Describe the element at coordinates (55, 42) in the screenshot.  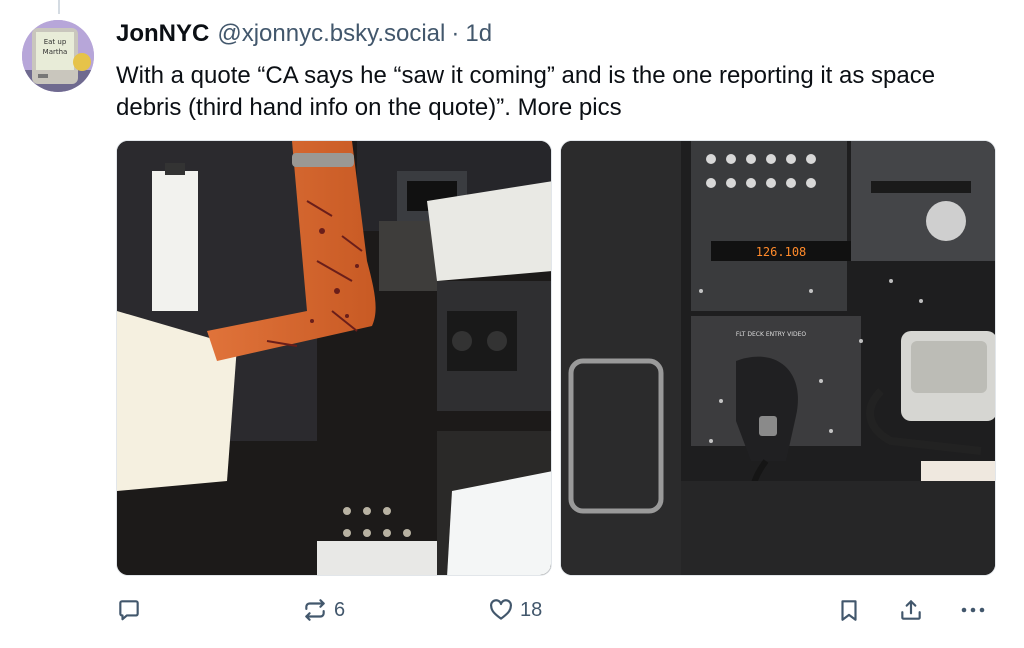
I see `svg-text: Eat up` at that location.